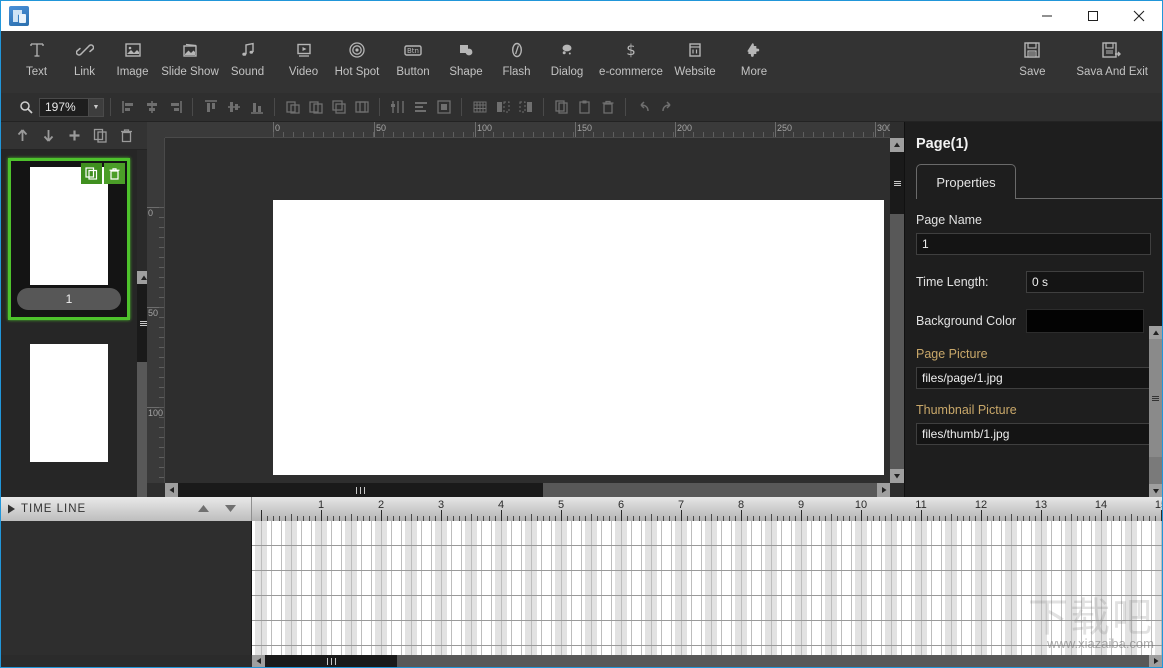  What do you see at coordinates (1033, 434) in the screenshot?
I see `thumbnail-picture-input: files/thumb/1.jpg` at bounding box center [1033, 434].